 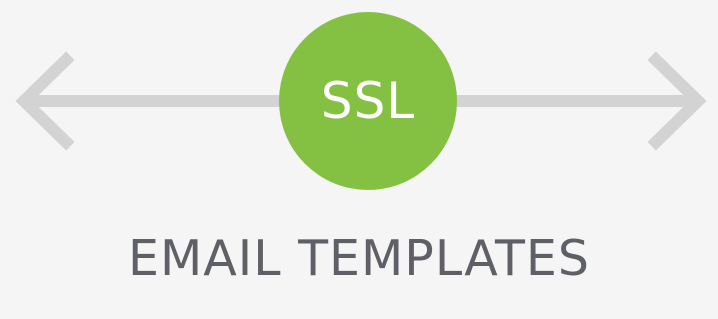 I want to click on badge-label: SSL, so click(x=368, y=101).